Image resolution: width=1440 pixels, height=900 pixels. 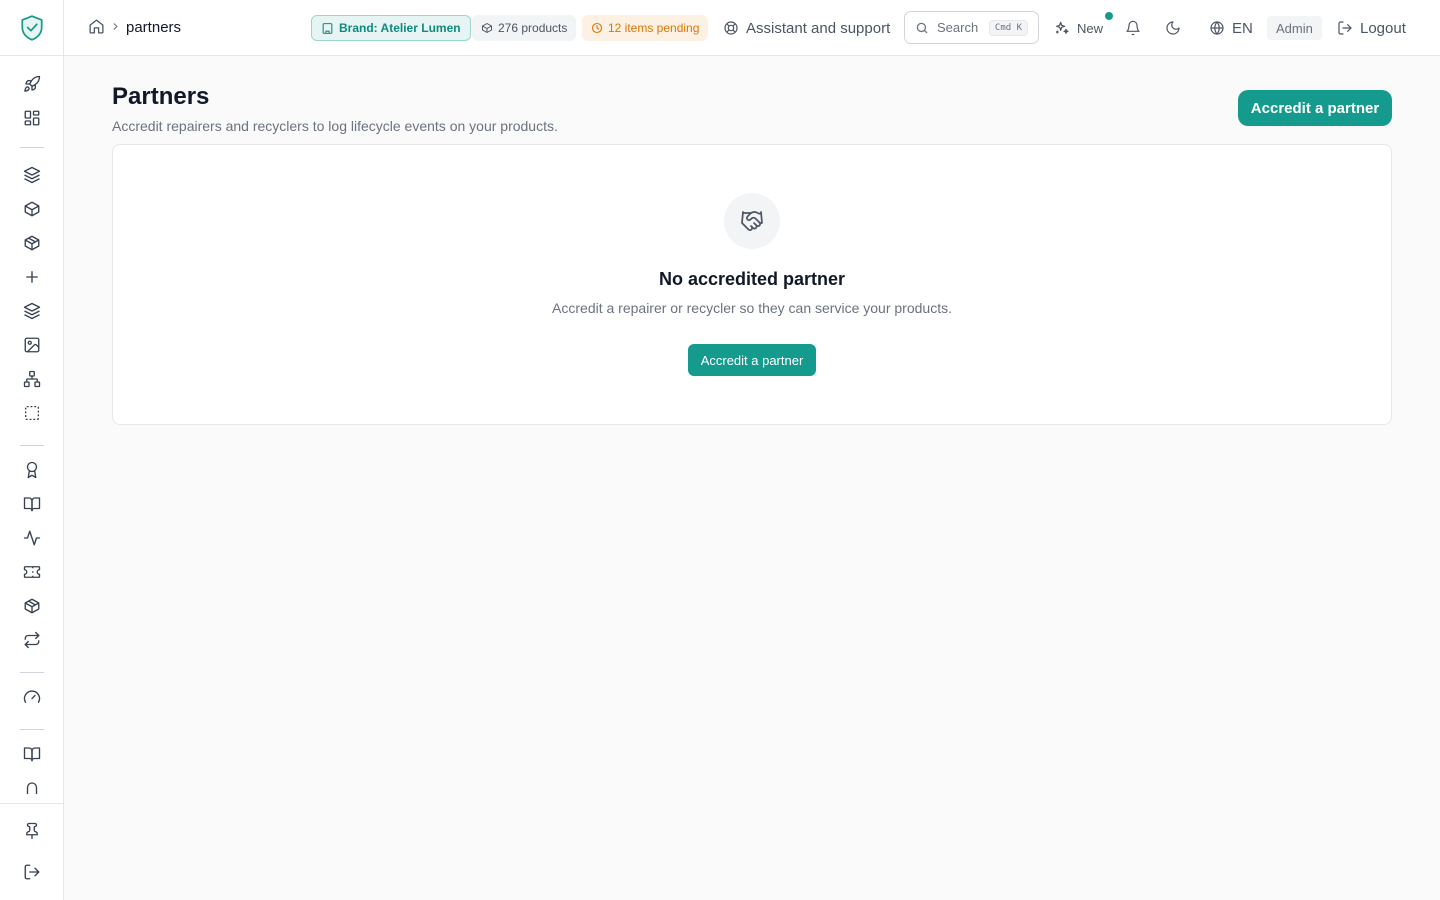 I want to click on package-icon, so click(x=32, y=243).